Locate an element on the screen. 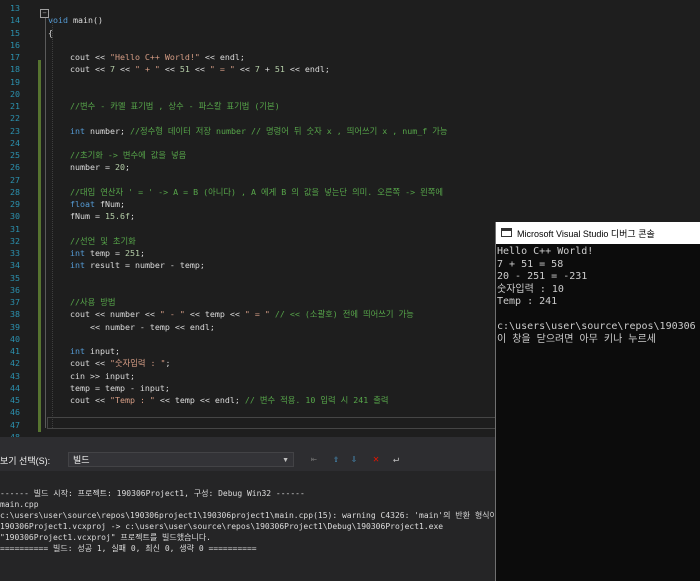 The height and width of the screenshot is (581, 700). line-number: 25 is located at coordinates (15, 155).